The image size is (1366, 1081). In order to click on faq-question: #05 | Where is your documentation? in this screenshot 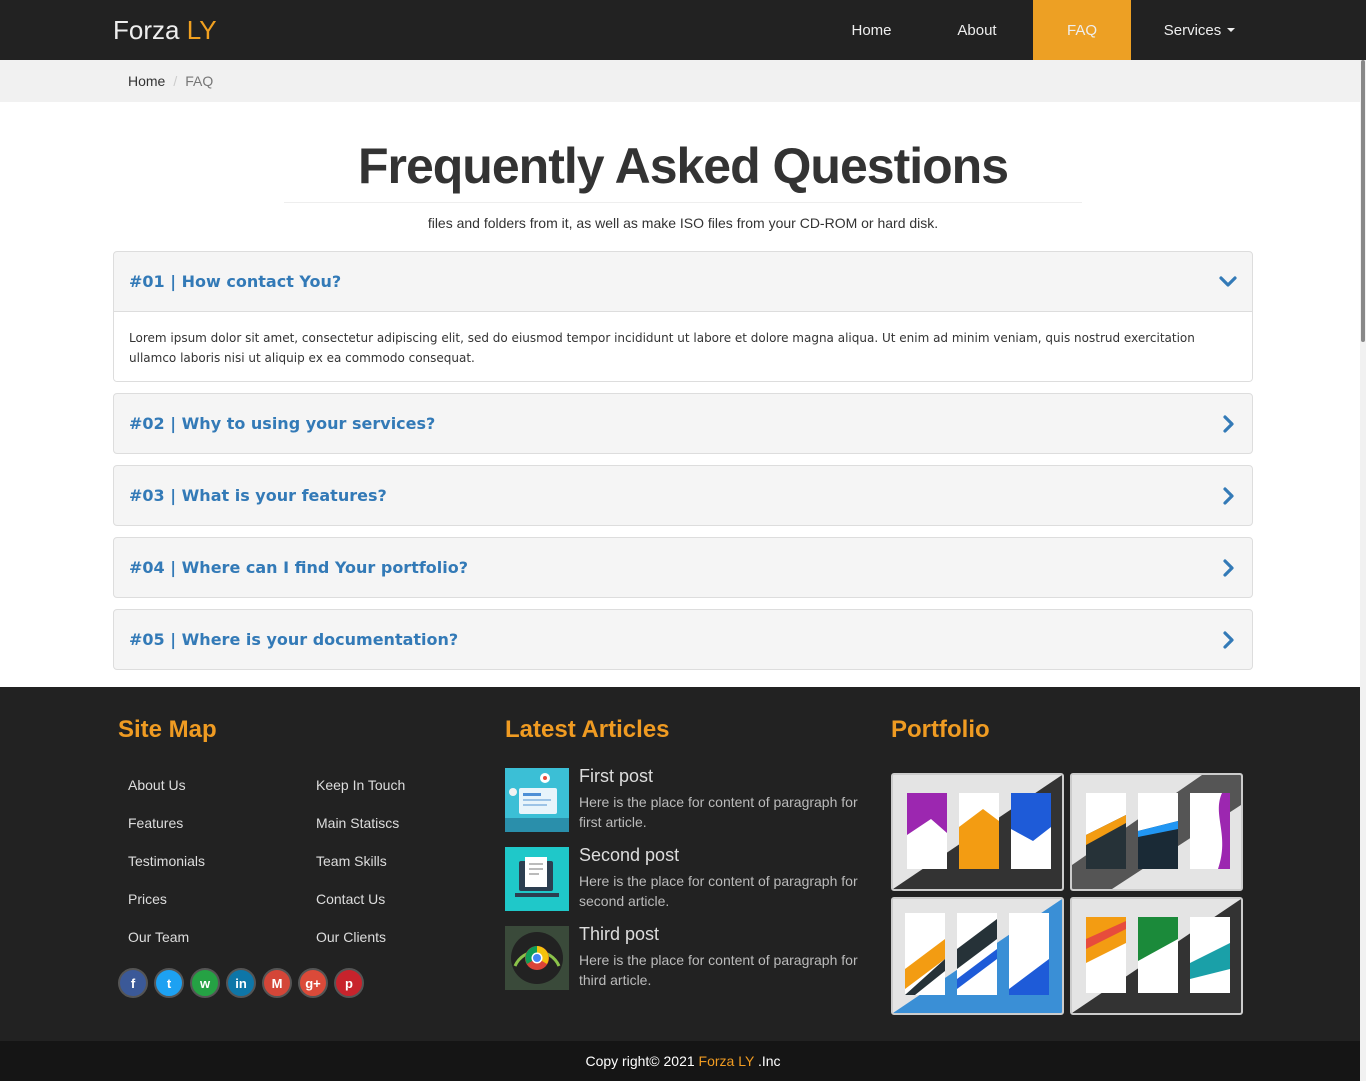, I will do `click(293, 639)`.